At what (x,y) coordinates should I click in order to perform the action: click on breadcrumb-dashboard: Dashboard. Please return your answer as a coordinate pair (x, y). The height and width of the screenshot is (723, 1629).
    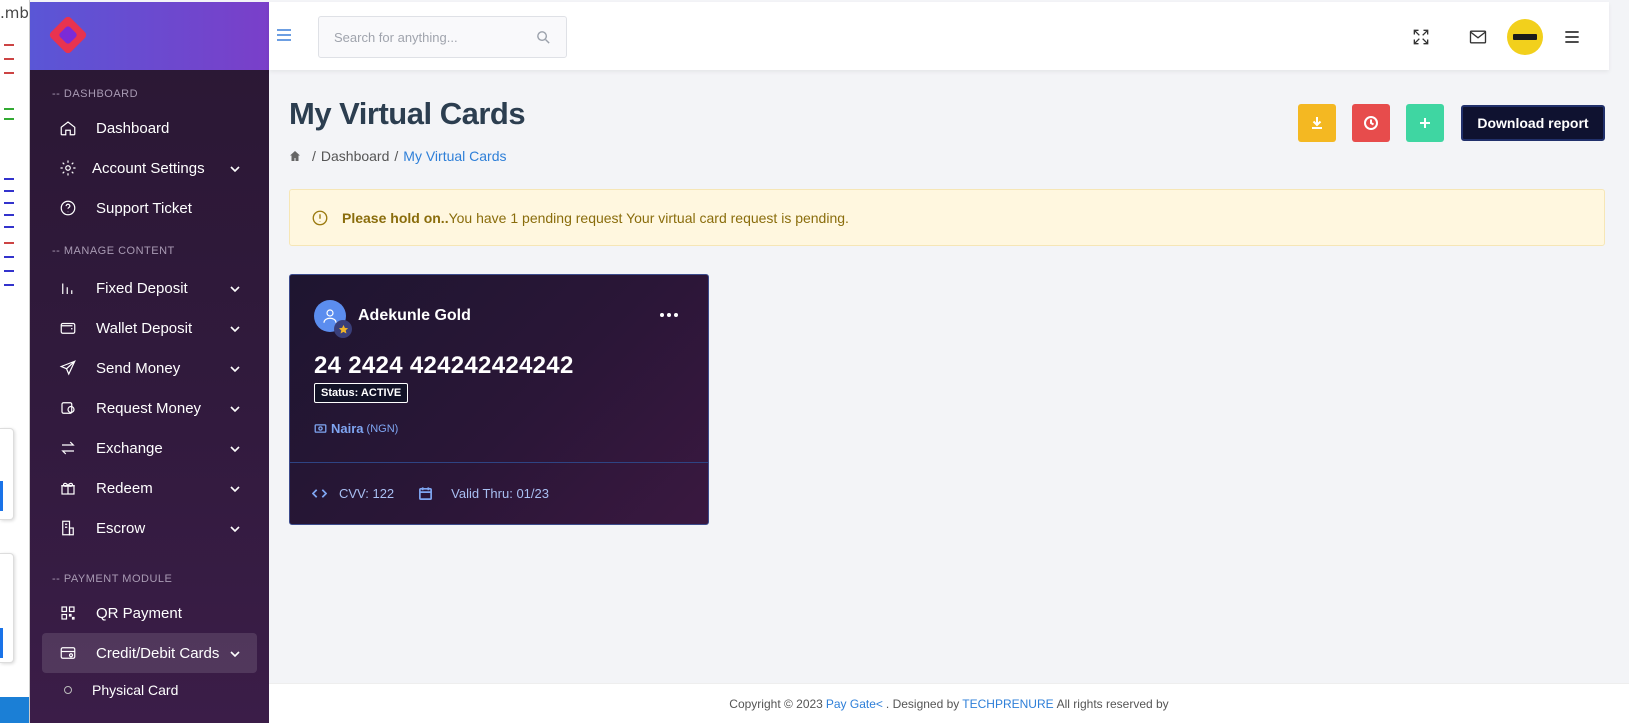
    Looking at the image, I should click on (355, 156).